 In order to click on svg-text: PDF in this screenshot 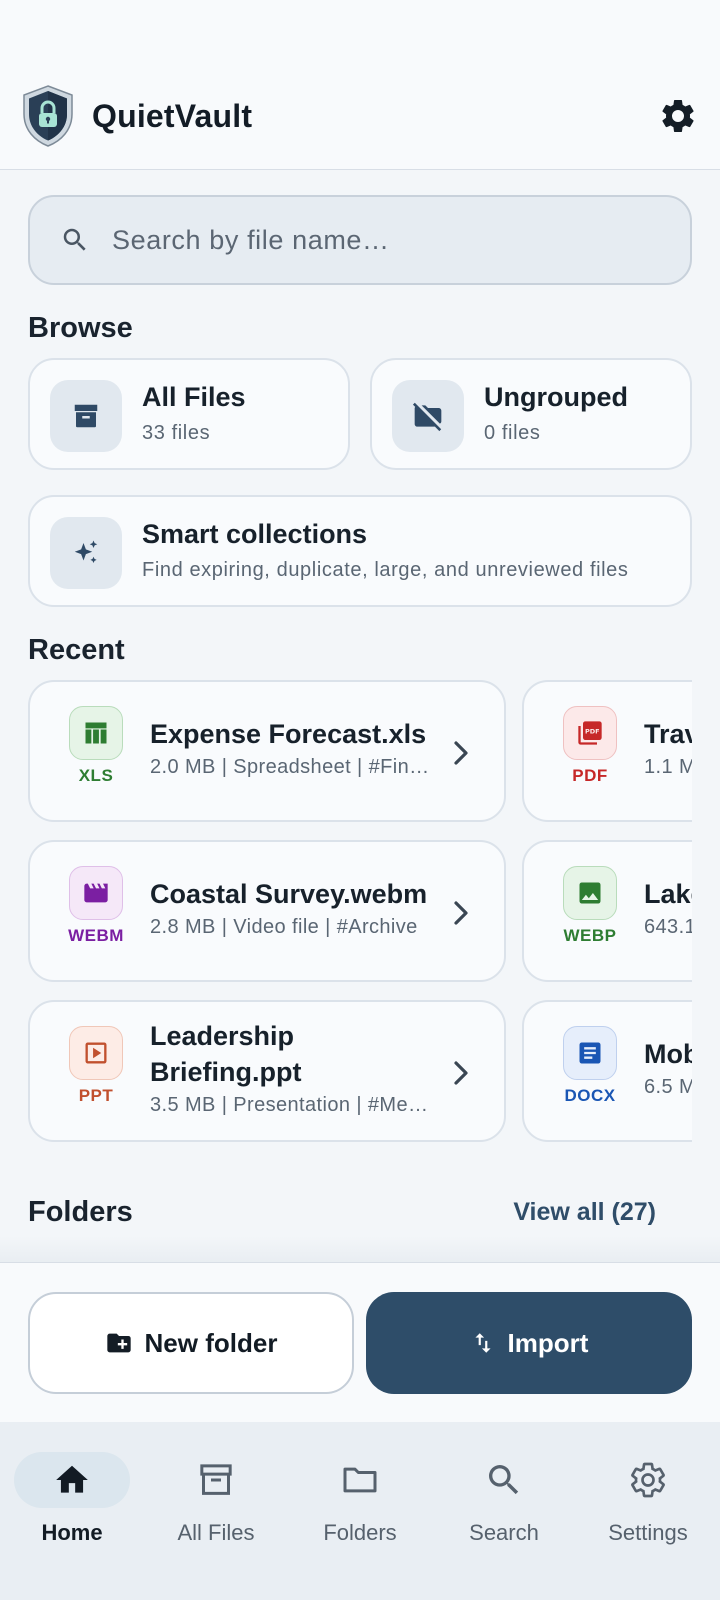, I will do `click(592, 732)`.